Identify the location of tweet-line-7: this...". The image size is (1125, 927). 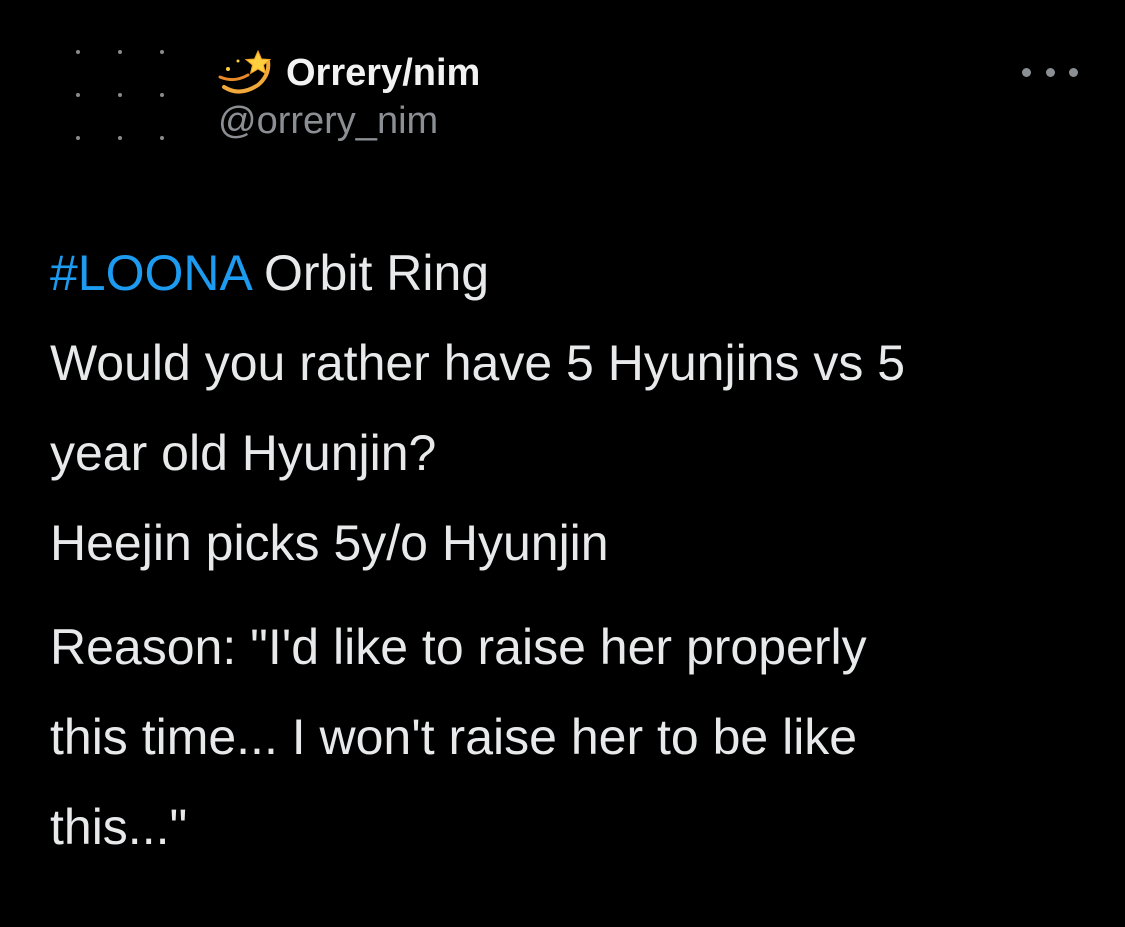
(119, 827).